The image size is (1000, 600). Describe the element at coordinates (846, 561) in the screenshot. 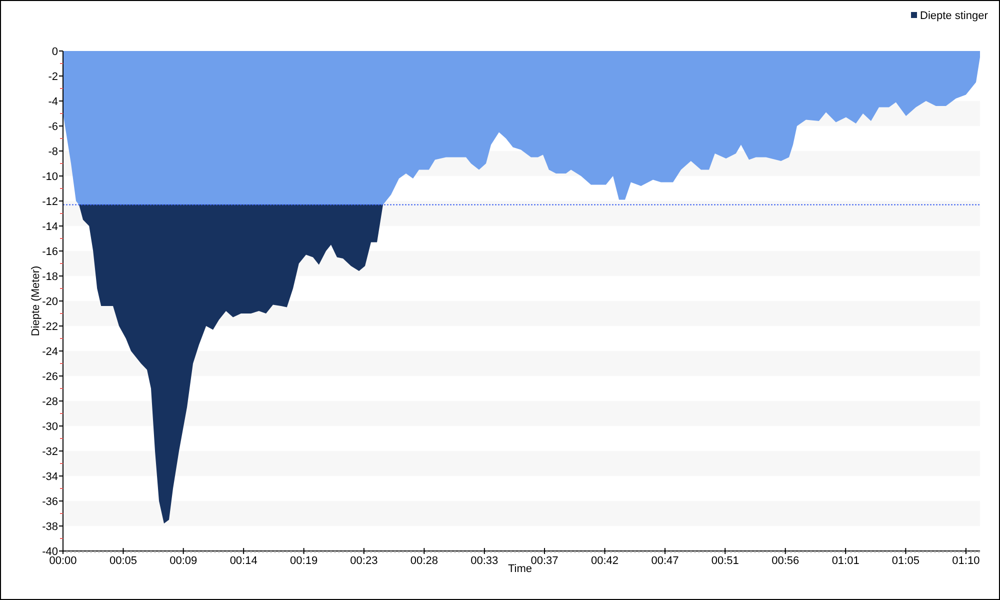

I see `x-tick-label: 01:01` at that location.